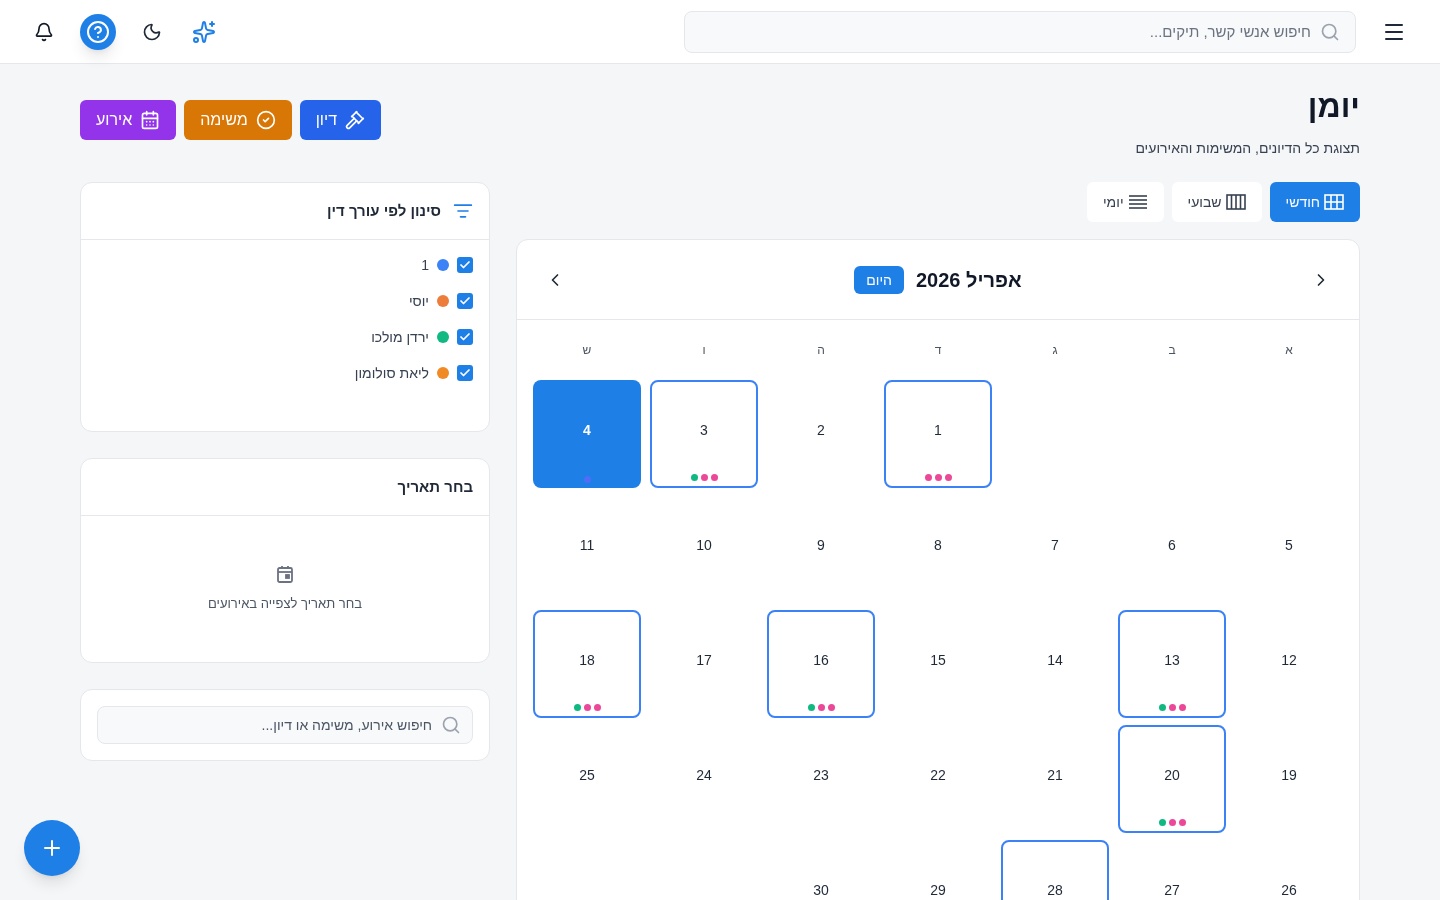  What do you see at coordinates (938, 350) in the screenshot?
I see `weekday-label: ד` at bounding box center [938, 350].